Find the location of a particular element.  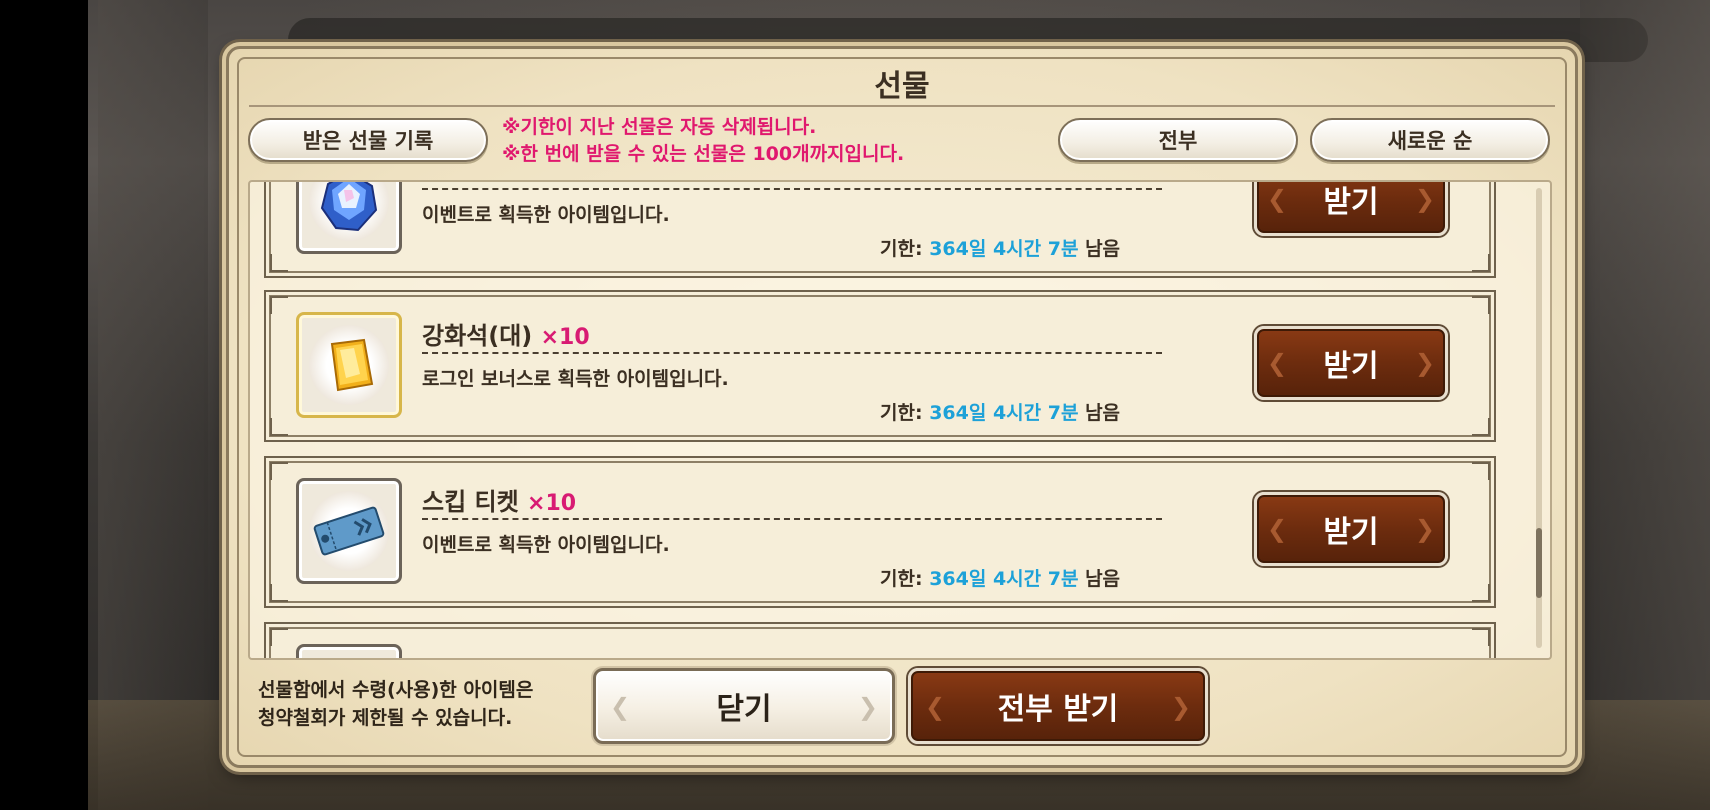

sort-newest-button: 새로운 순 is located at coordinates (1430, 140).